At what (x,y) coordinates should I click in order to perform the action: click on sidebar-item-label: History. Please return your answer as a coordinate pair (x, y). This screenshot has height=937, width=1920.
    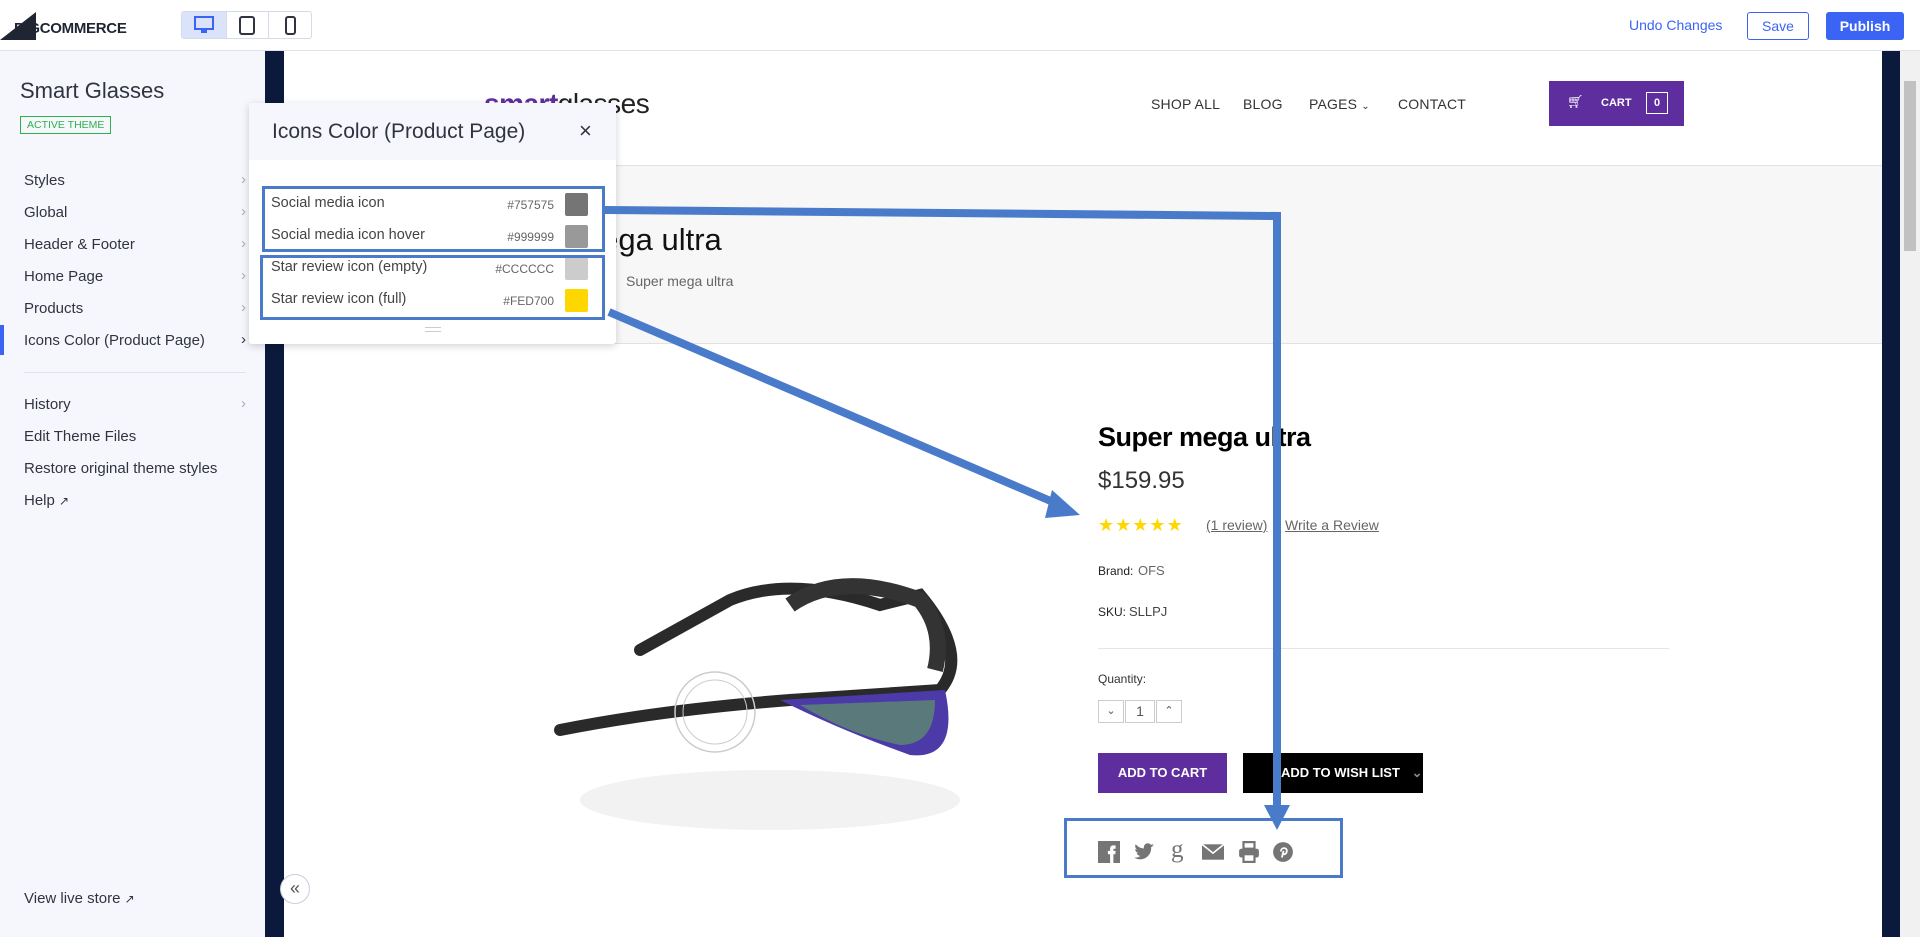
    Looking at the image, I should click on (47, 404).